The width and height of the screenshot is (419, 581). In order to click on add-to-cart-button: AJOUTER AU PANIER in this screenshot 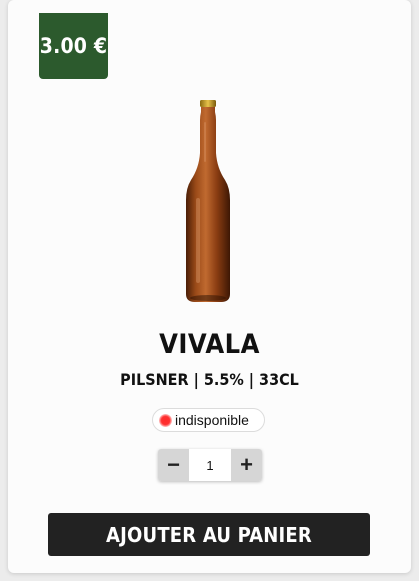, I will do `click(209, 534)`.